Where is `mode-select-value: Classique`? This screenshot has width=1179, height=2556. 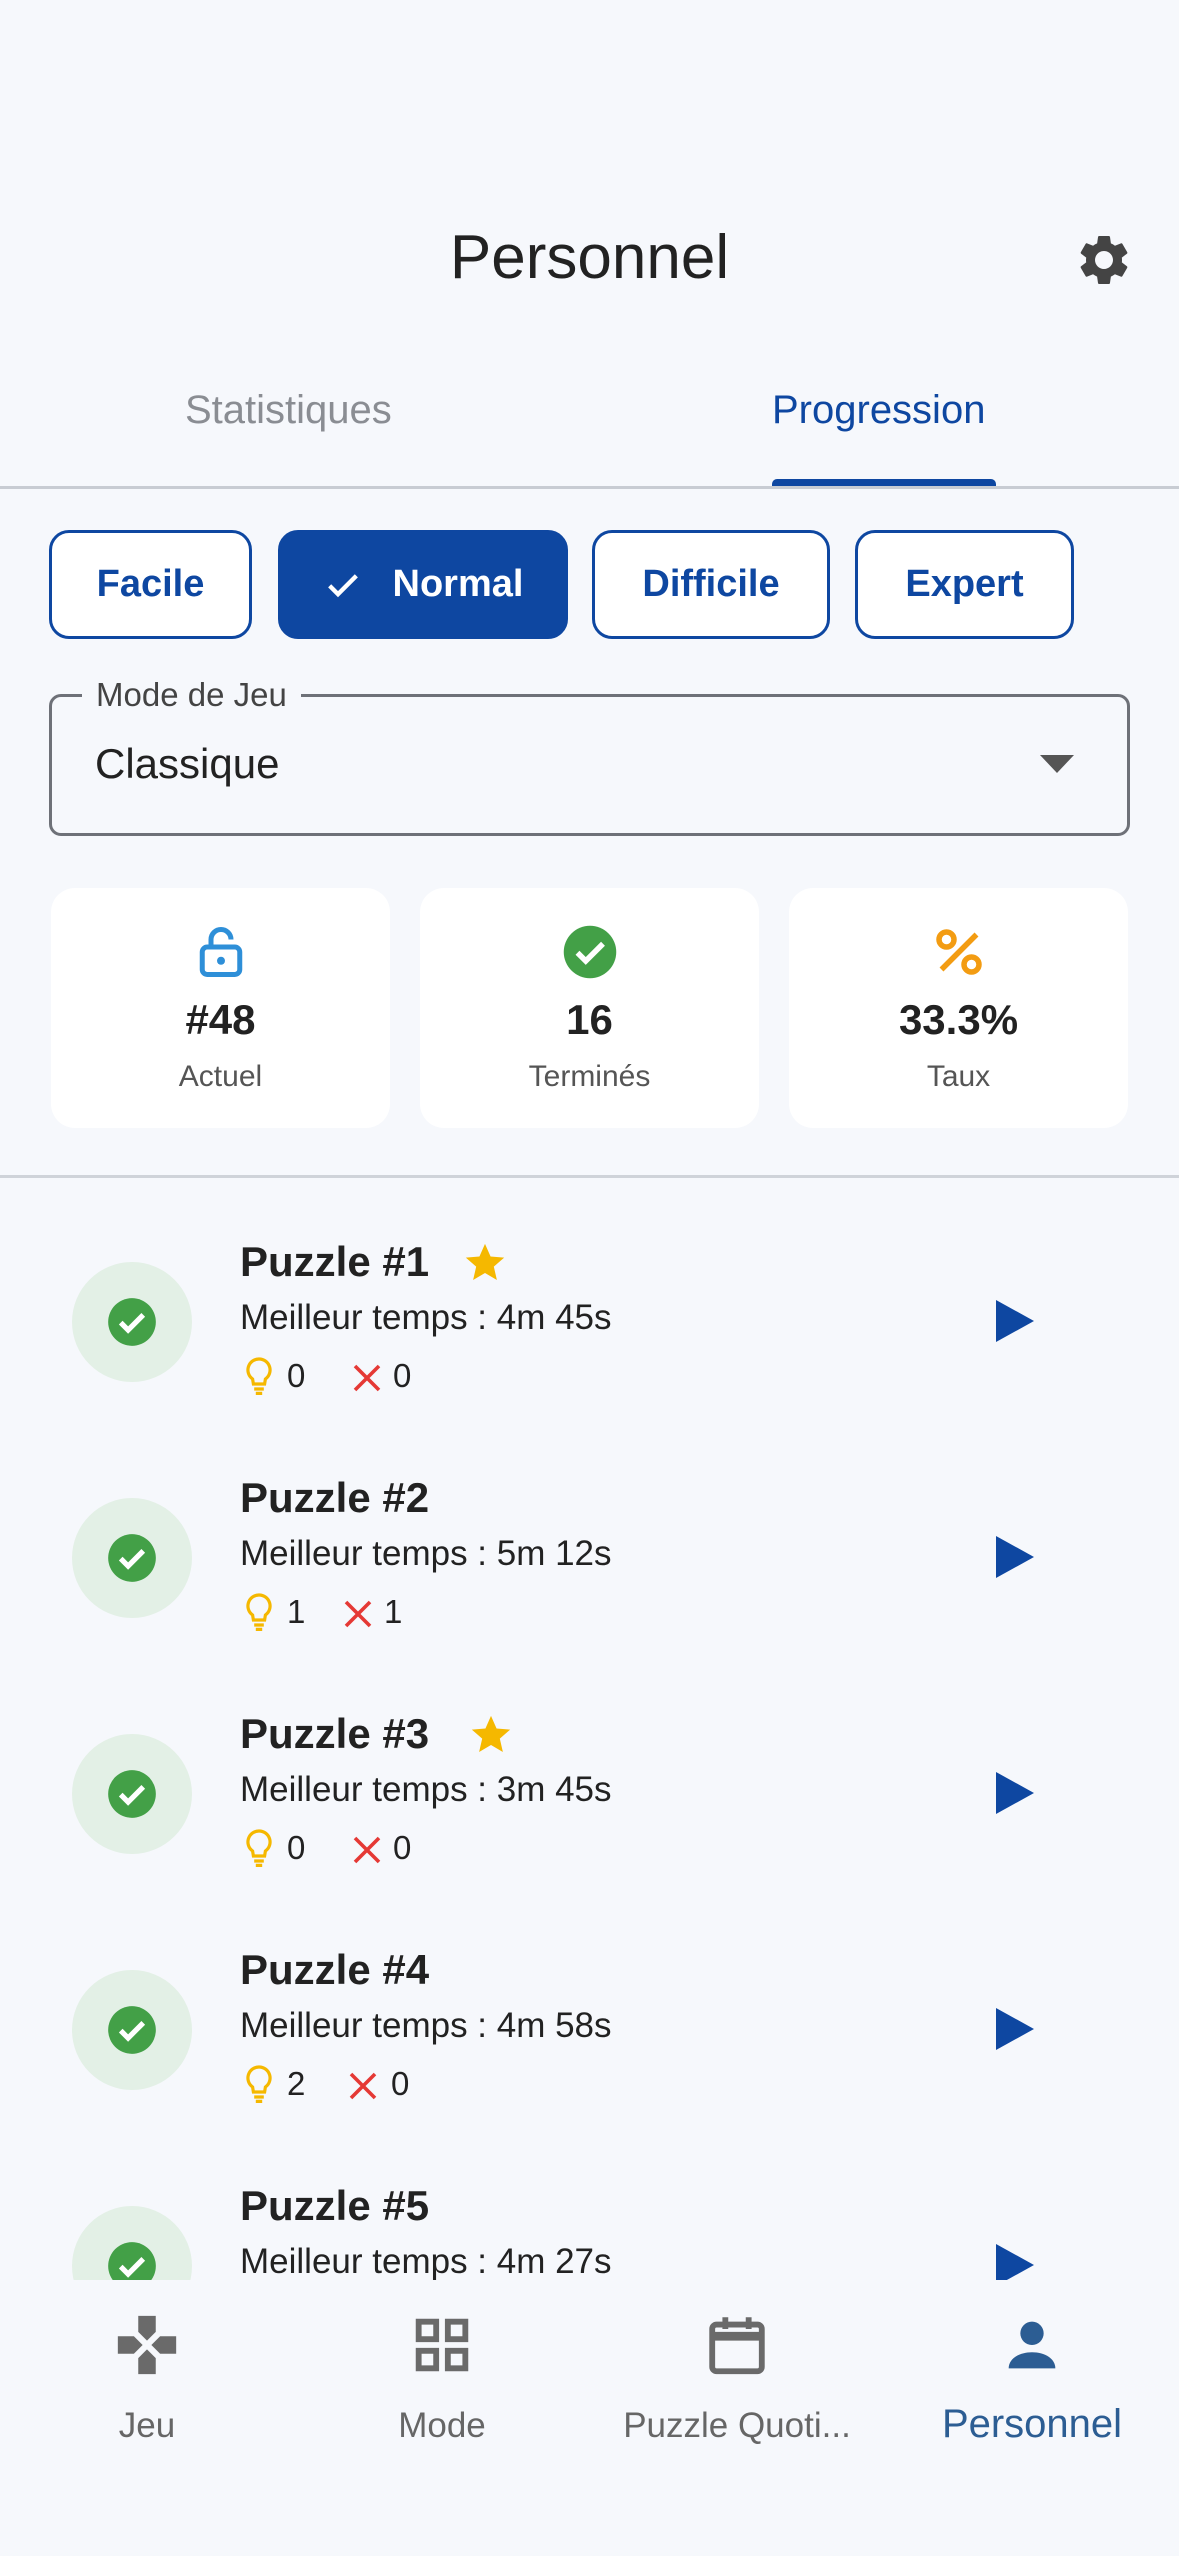
mode-select-value: Classique is located at coordinates (187, 763).